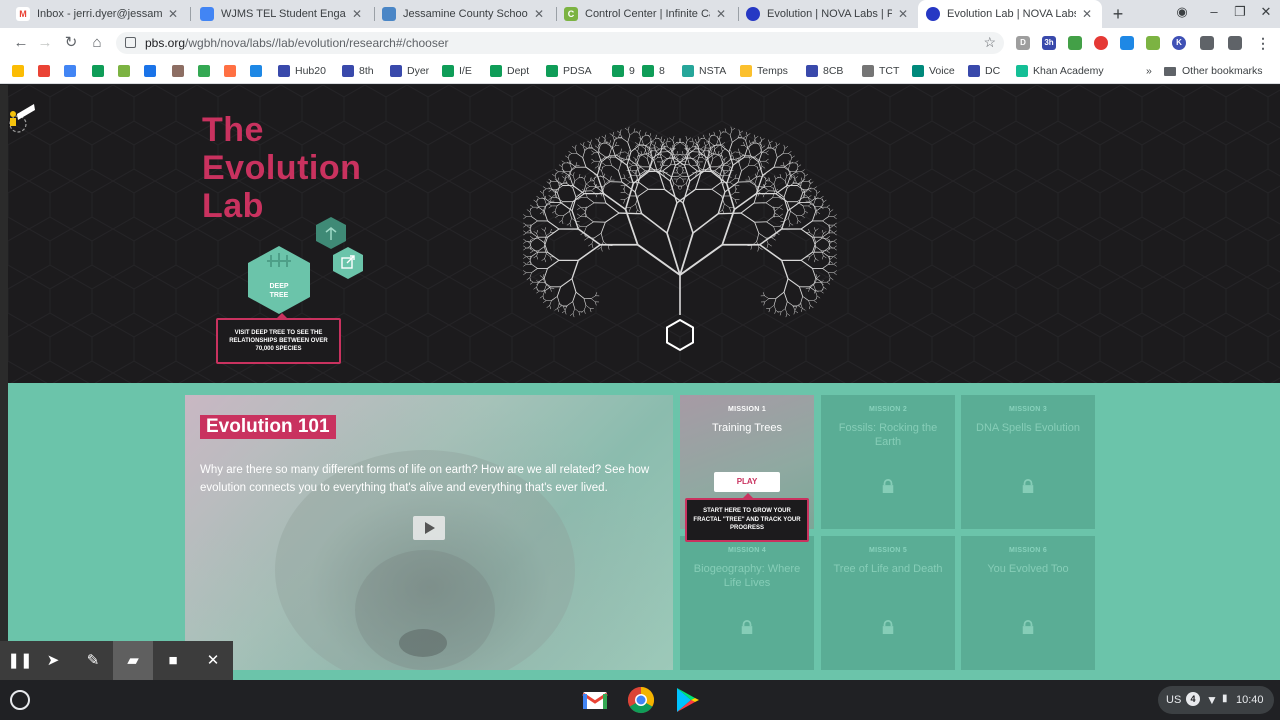  Describe the element at coordinates (173, 660) in the screenshot. I see `camera-icon: ■` at that location.